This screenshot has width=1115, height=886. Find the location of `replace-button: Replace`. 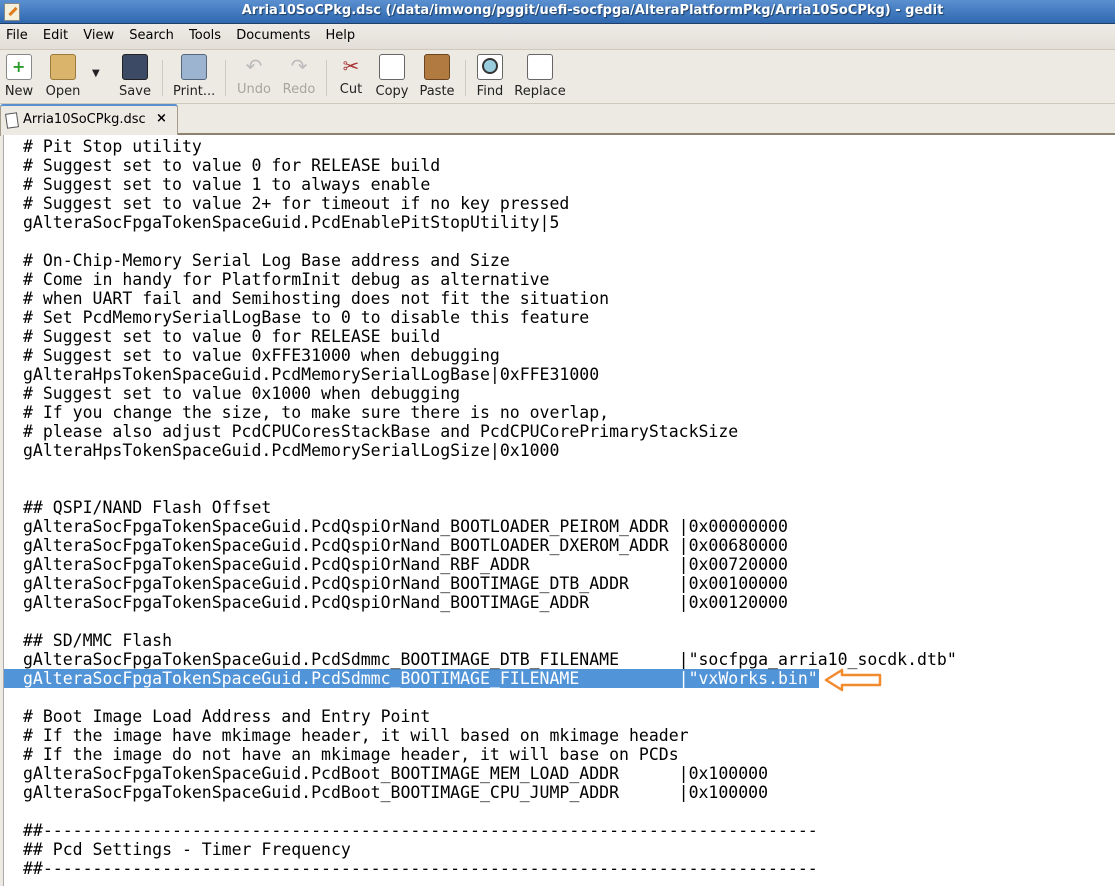

replace-button: Replace is located at coordinates (540, 76).